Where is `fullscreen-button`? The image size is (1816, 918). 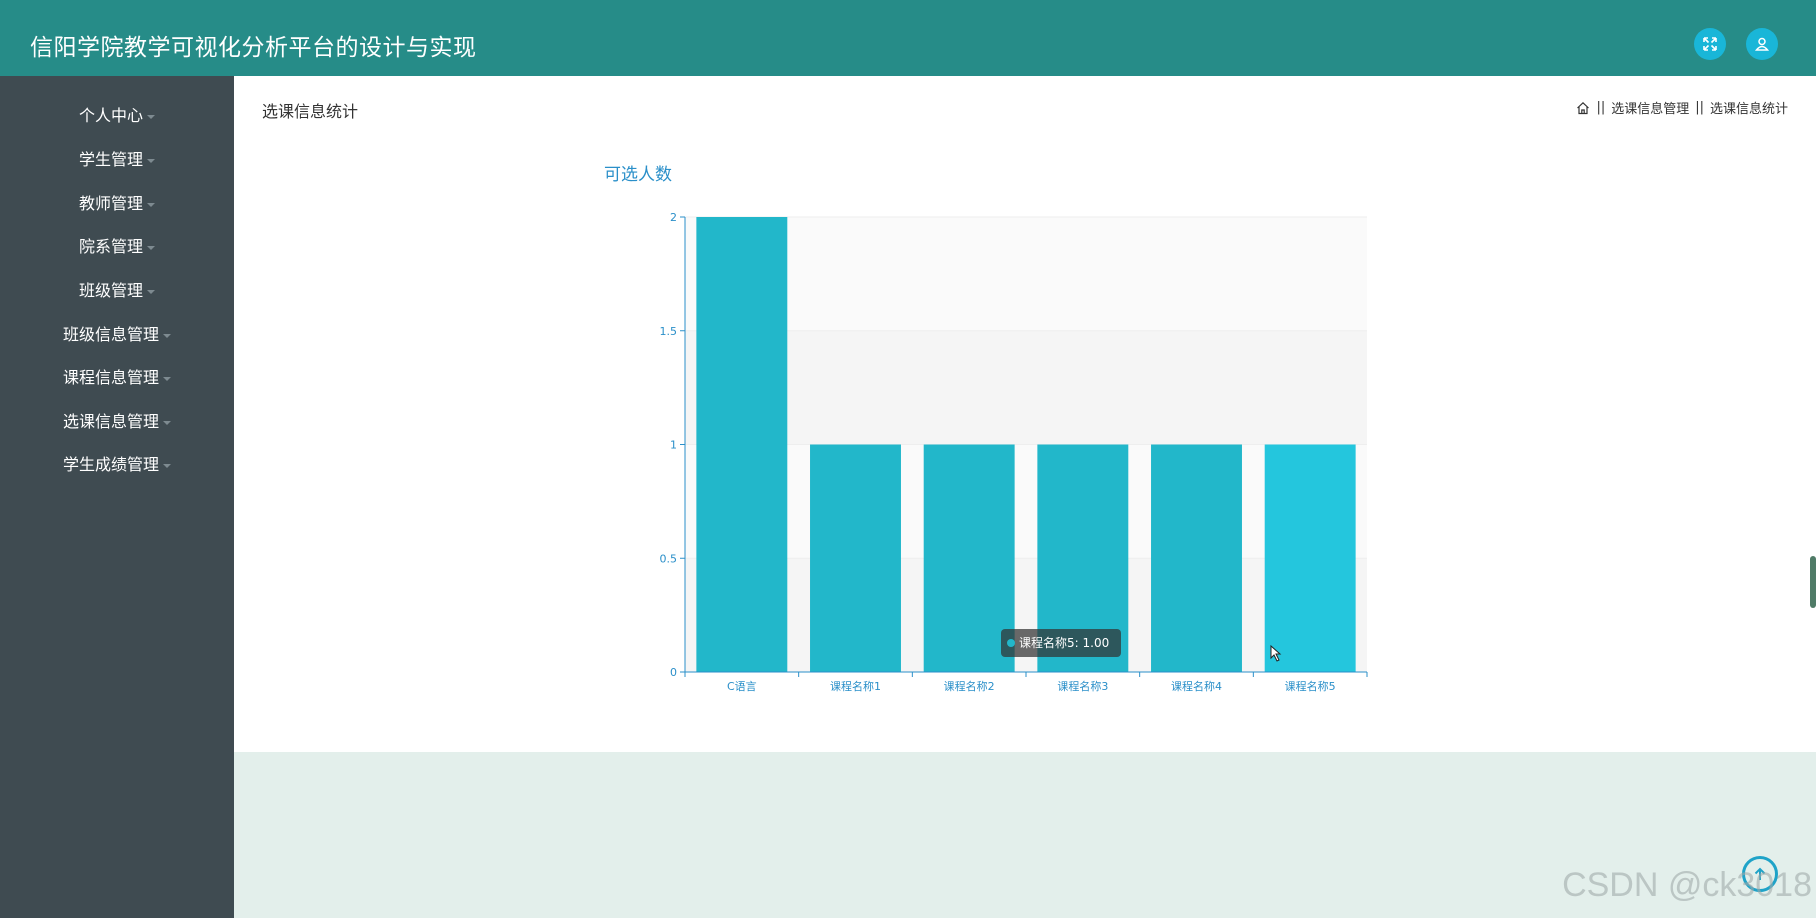
fullscreen-button is located at coordinates (1710, 44).